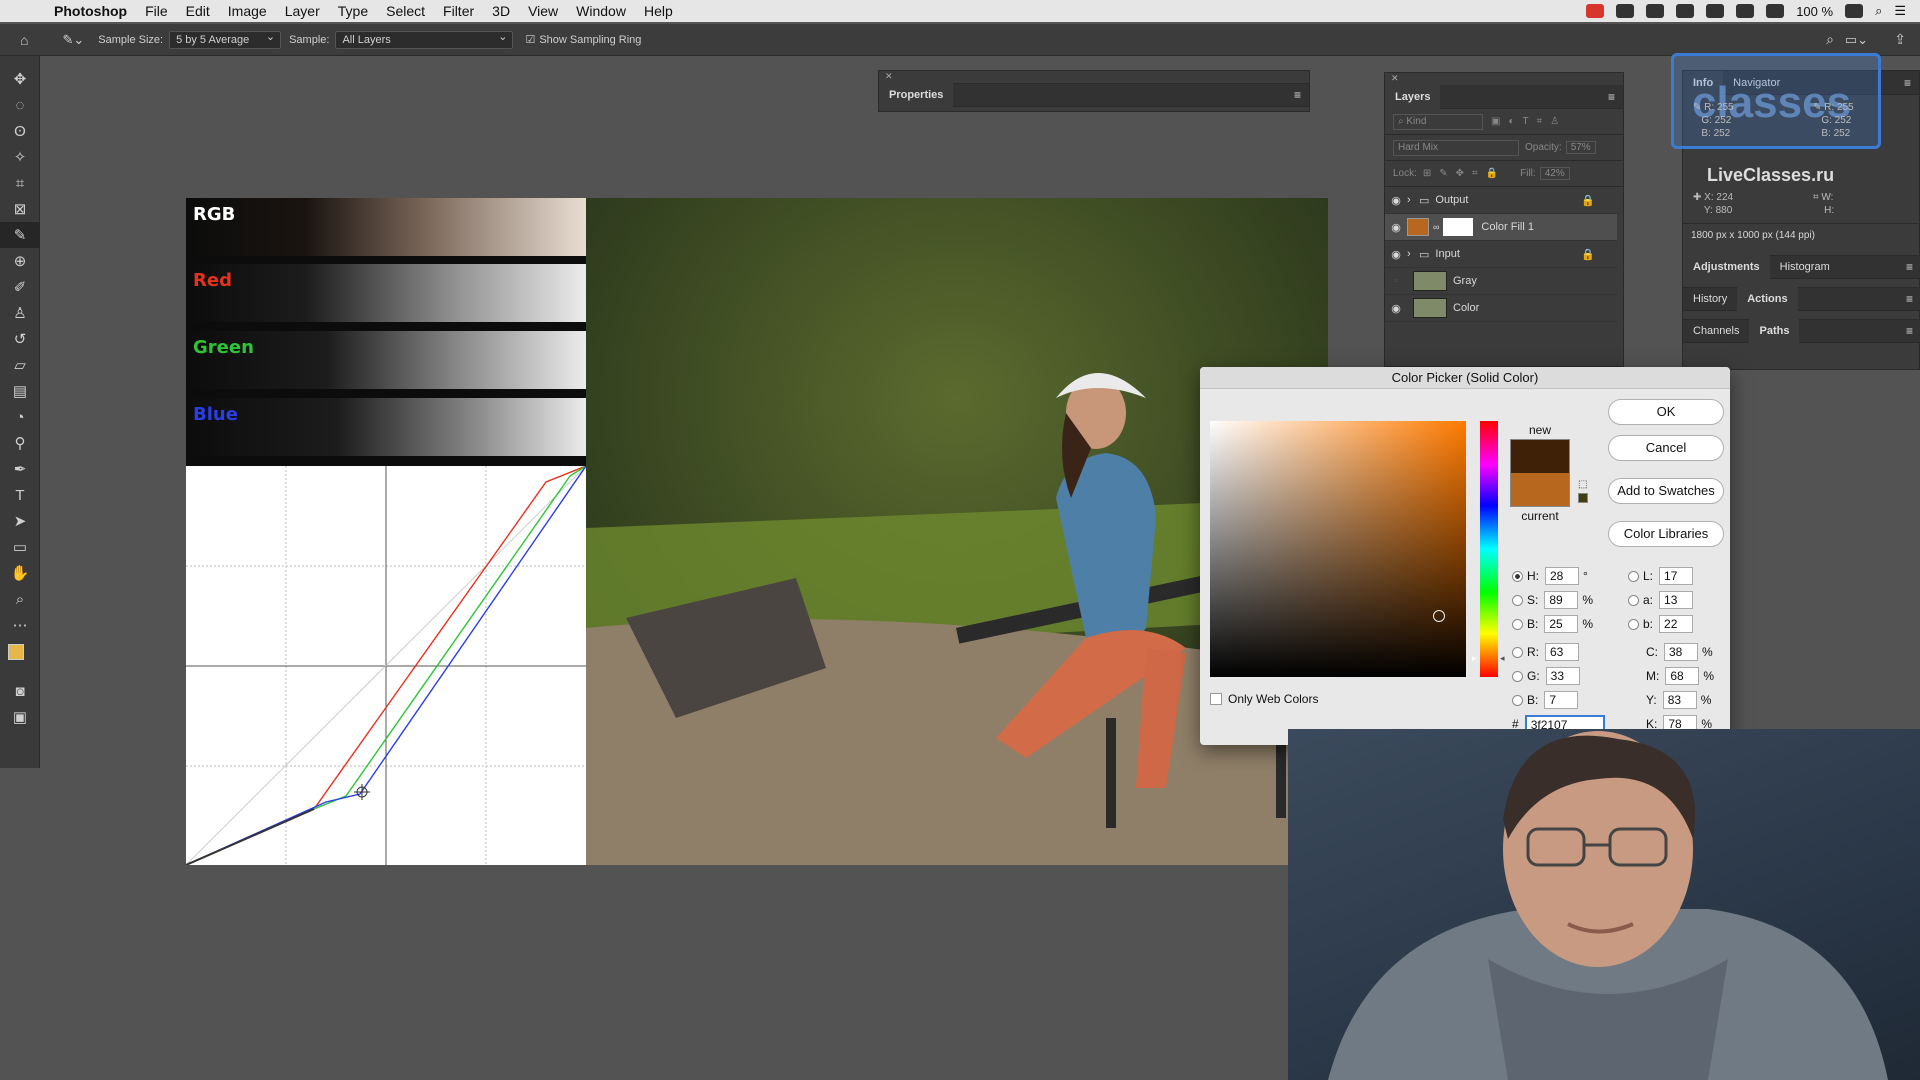 Image resolution: width=1920 pixels, height=1080 pixels. I want to click on sampling-ring-checkbox: ☑, so click(530, 39).